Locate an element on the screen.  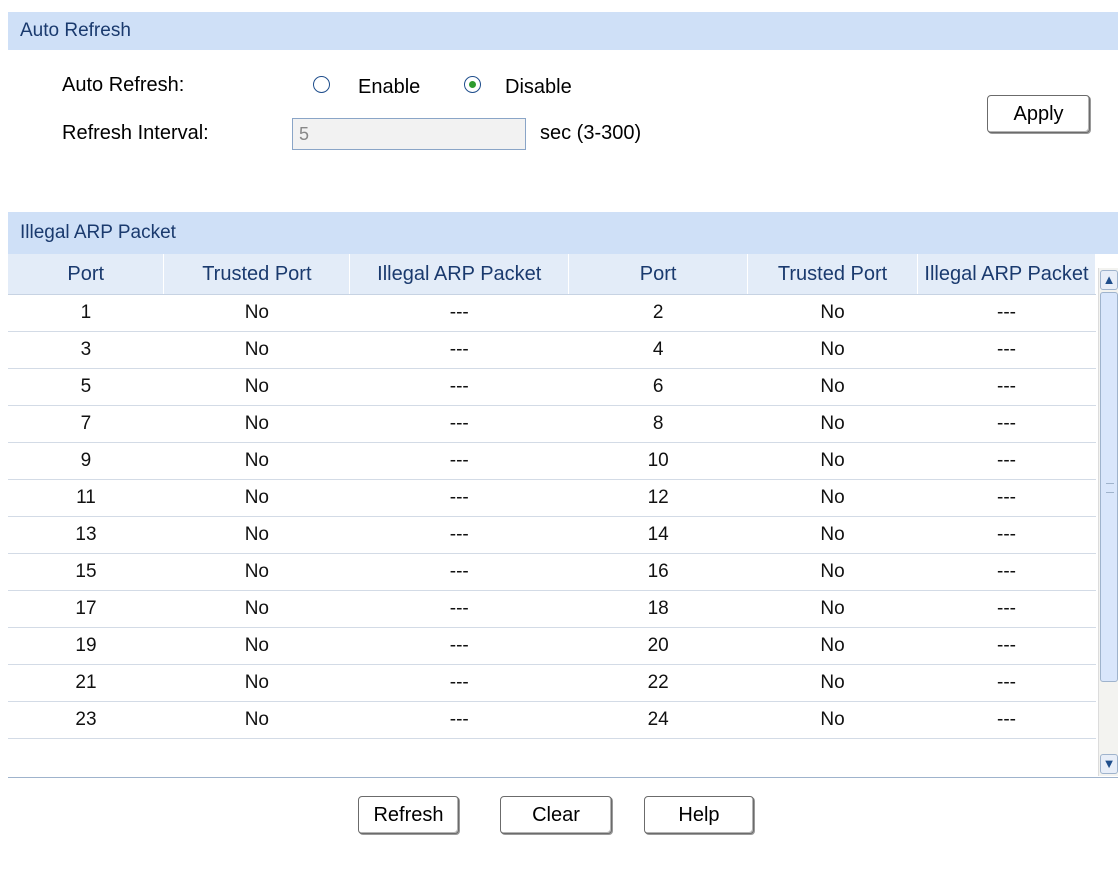
grip-icon is located at coordinates (1110, 488).